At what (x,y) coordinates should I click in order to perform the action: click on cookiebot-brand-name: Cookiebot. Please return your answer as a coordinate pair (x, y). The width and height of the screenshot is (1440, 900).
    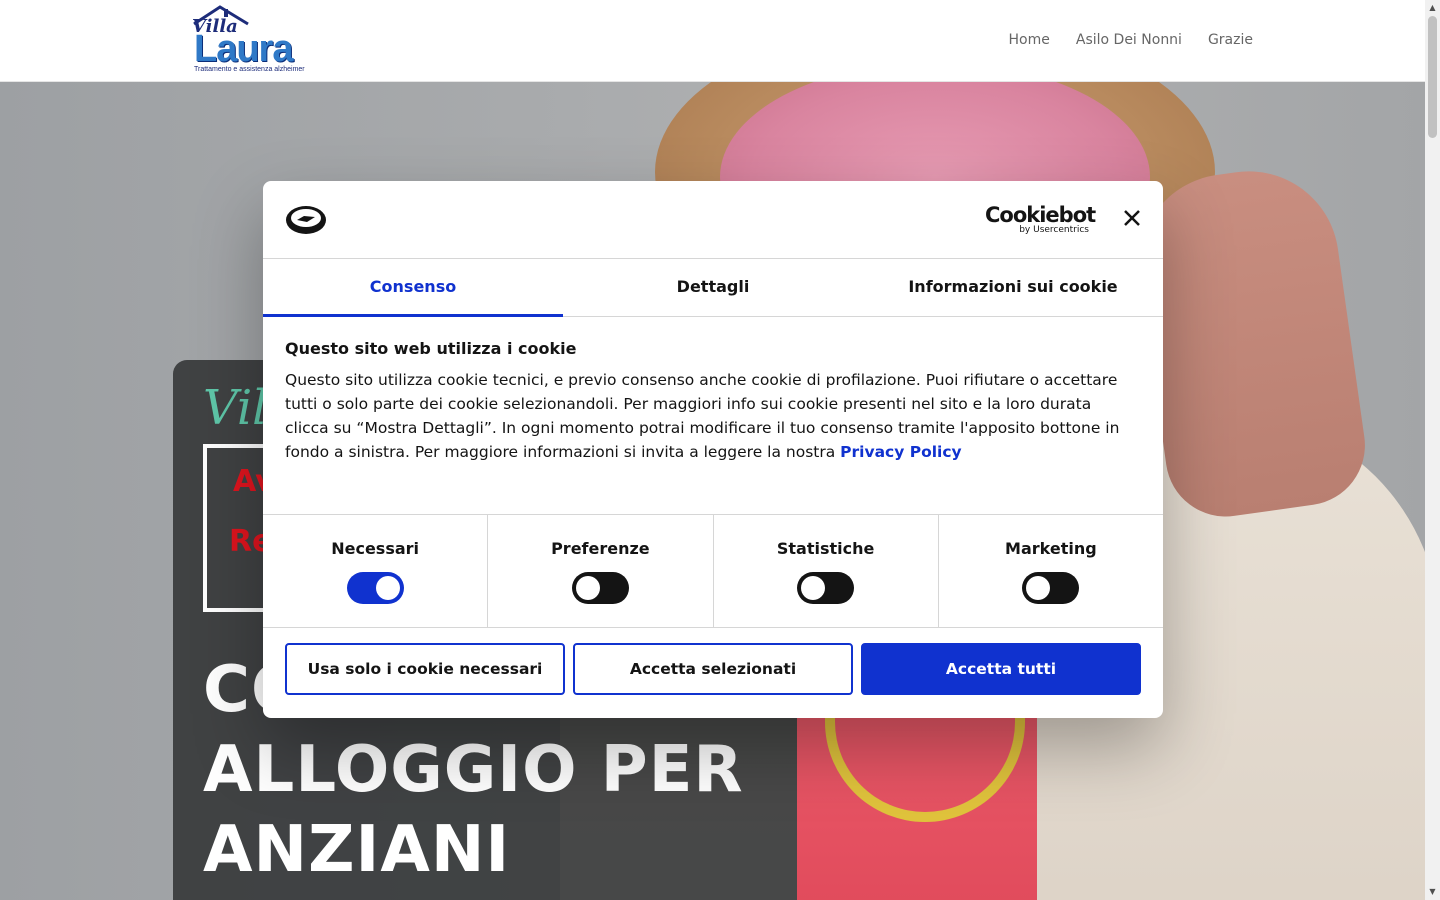
    Looking at the image, I should click on (1040, 215).